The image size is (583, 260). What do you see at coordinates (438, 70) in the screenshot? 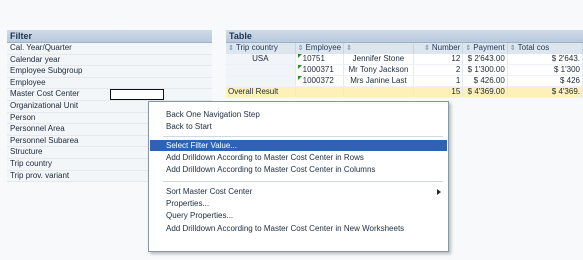
I see `table-cell: 2` at bounding box center [438, 70].